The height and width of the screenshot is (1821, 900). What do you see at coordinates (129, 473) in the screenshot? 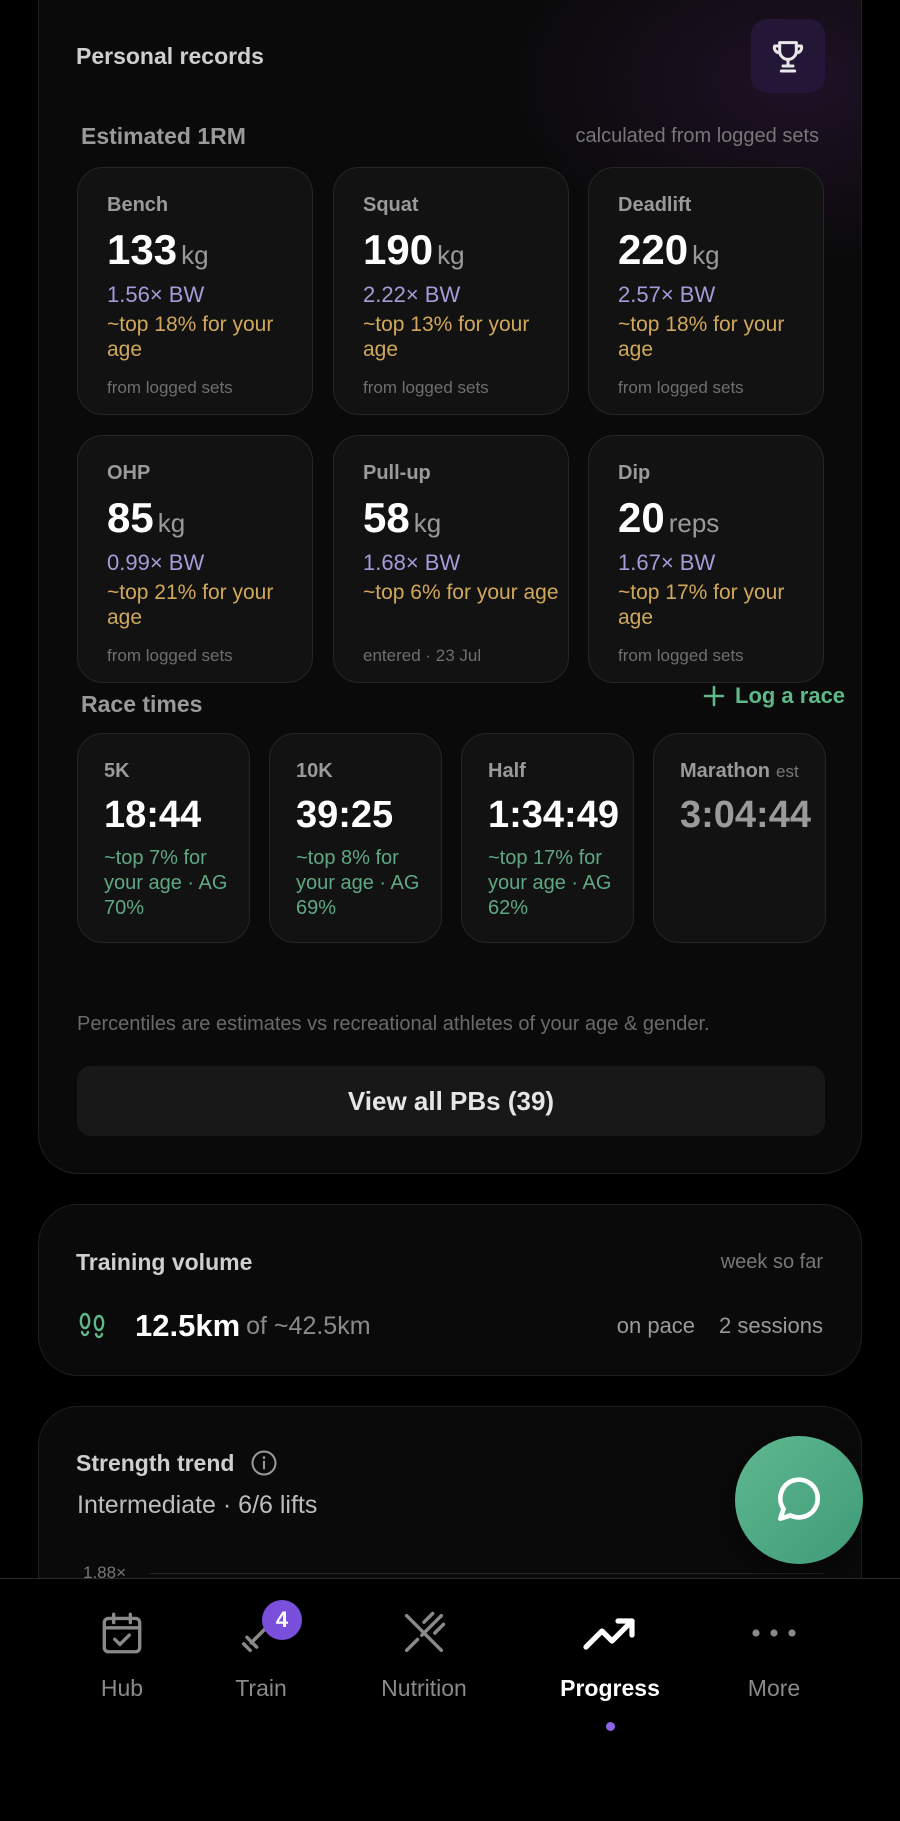
I see `lift-name: OHP` at bounding box center [129, 473].